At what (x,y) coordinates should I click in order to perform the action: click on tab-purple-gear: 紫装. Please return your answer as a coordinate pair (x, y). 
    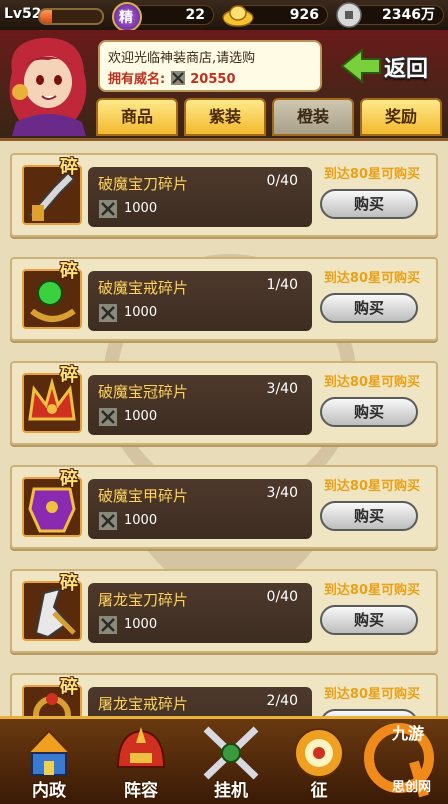
    Looking at the image, I should click on (225, 117).